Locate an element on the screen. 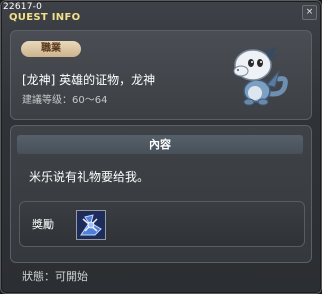 This screenshot has height=294, width=322. content-header: 內容 is located at coordinates (160, 144).